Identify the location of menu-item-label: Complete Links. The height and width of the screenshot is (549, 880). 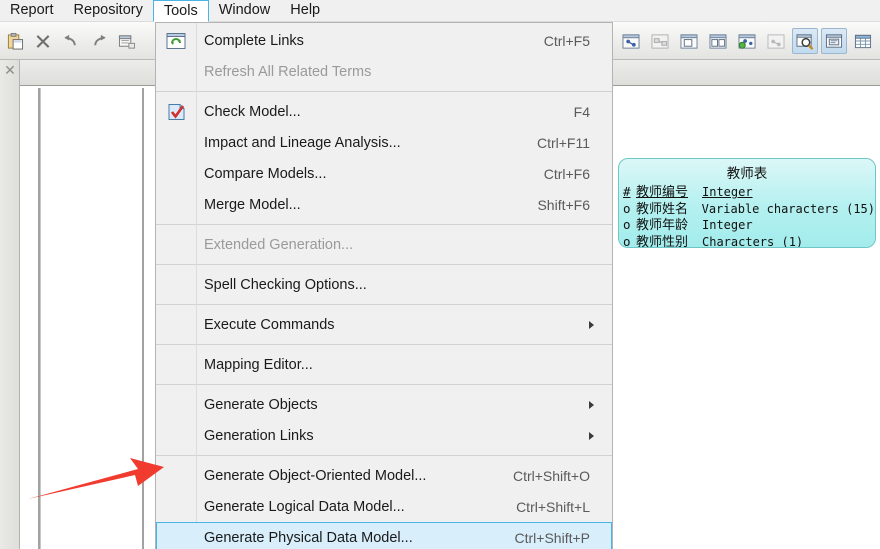
(254, 40).